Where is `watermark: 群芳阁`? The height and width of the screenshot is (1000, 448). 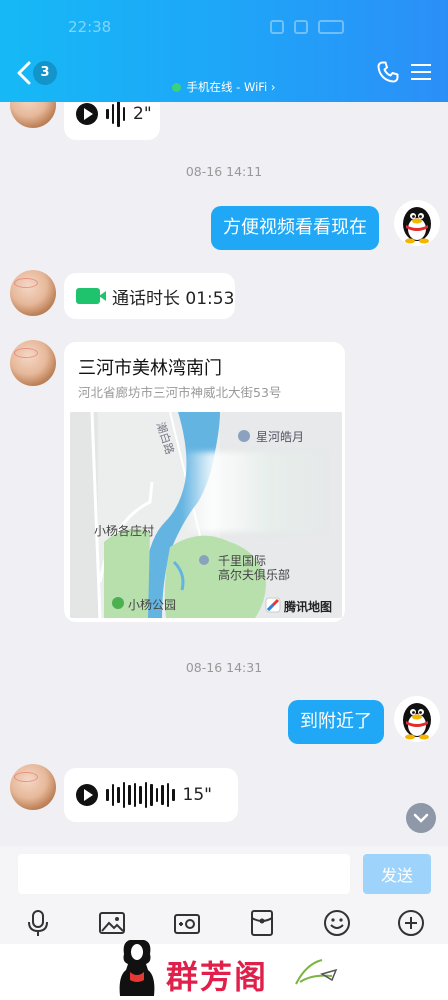 watermark: 群芳阁 is located at coordinates (224, 970).